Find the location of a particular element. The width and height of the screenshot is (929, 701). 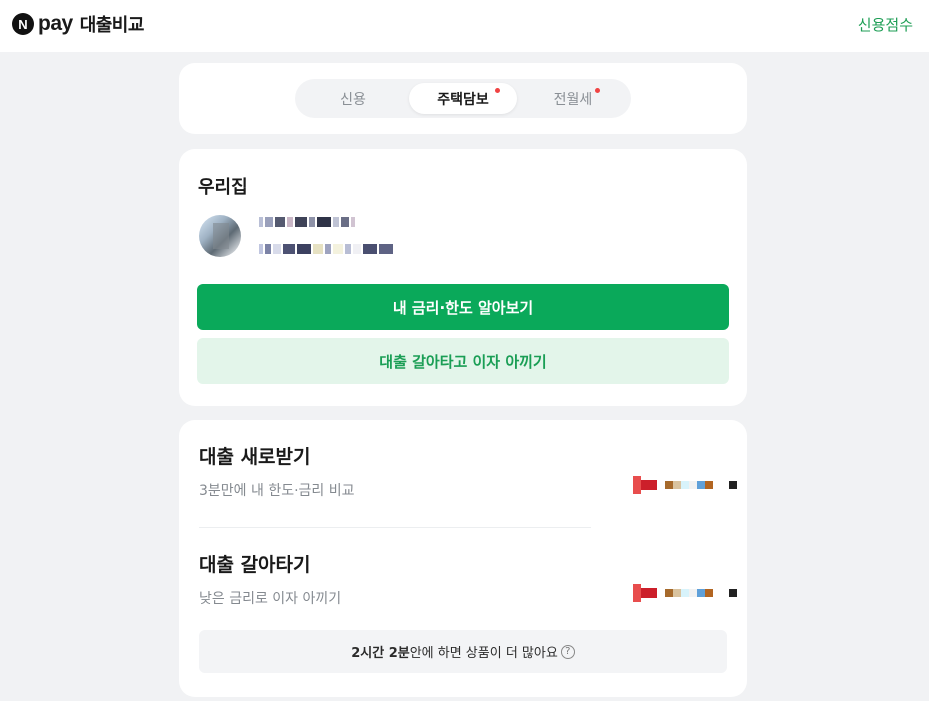

tab-label: 전월세 is located at coordinates (573, 99).